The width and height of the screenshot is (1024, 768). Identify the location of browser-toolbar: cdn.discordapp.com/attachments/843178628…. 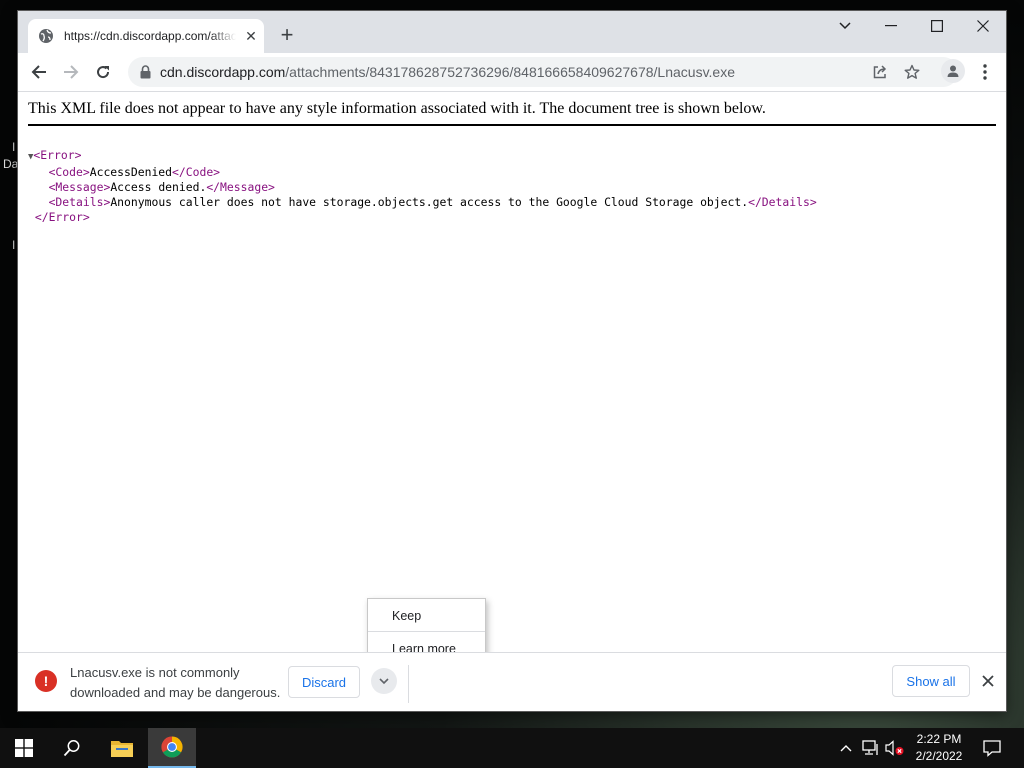
(512, 72).